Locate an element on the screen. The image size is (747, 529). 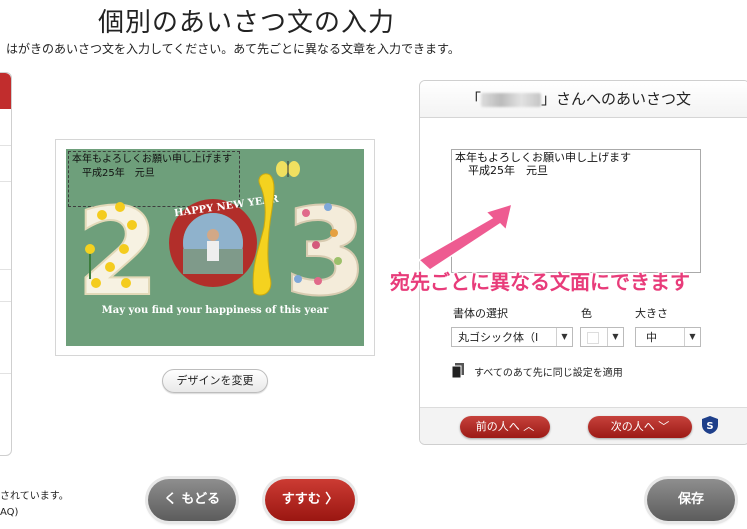
change-design-button: デザインを変更 is located at coordinates (215, 381).